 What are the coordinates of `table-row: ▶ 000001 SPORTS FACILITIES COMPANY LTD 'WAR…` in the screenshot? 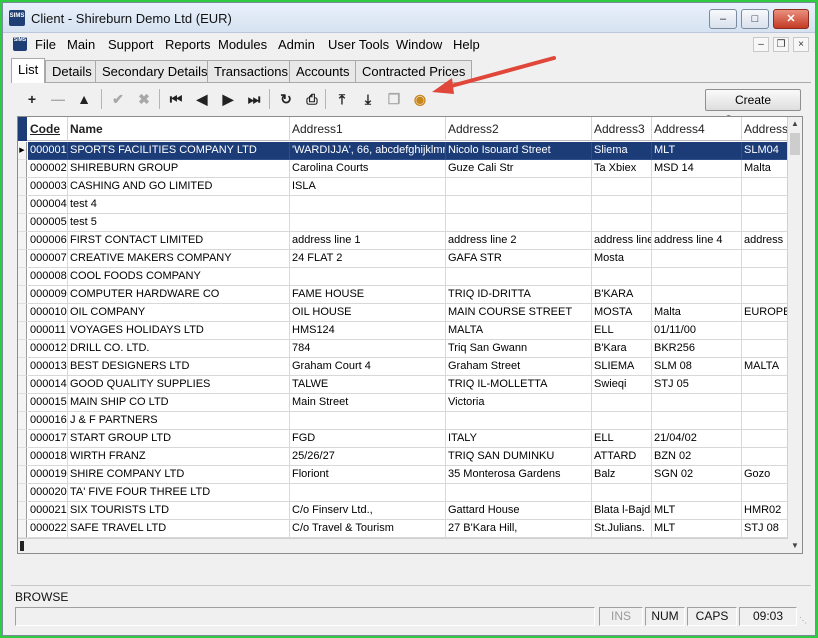 It's located at (410, 151).